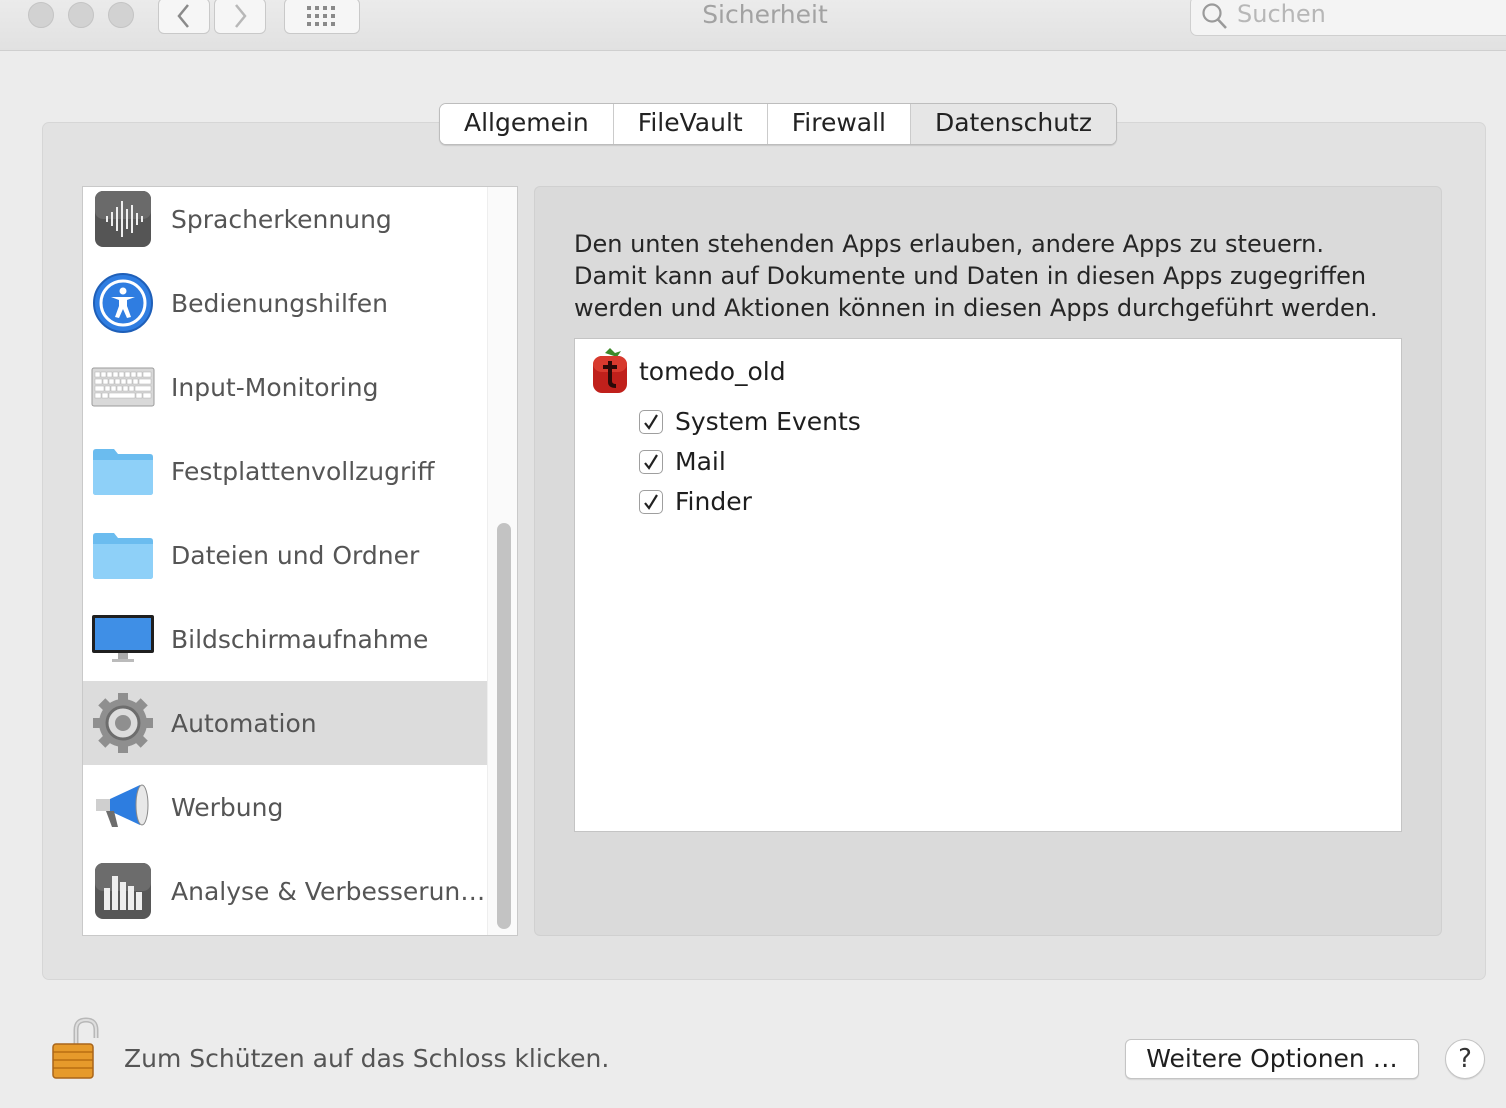  Describe the element at coordinates (75, 1048) in the screenshot. I see `unlocked-padlock-icon` at that location.